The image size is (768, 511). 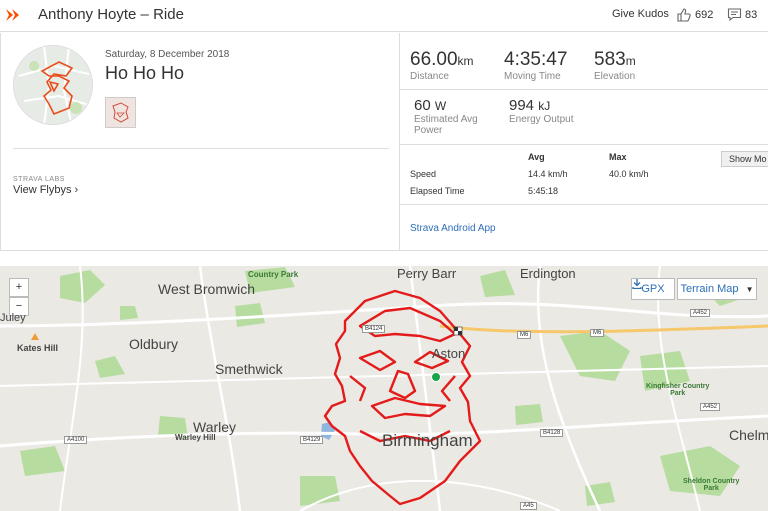 I want to click on moving-time-stat: 4:35:47 Moving Time, so click(x=535, y=65).